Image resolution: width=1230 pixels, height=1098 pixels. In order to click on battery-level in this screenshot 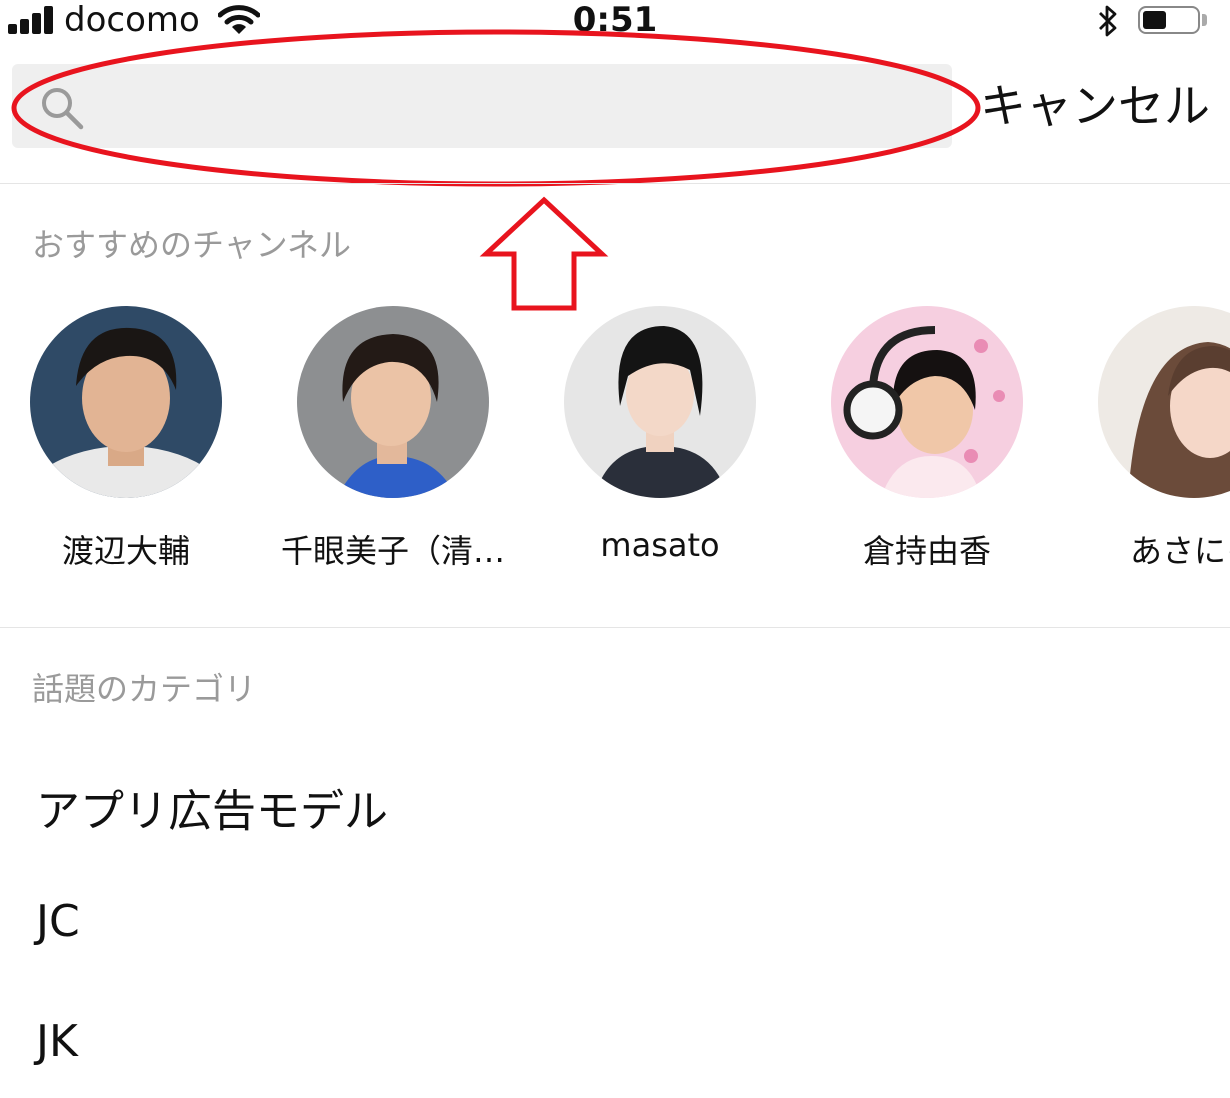, I will do `click(1154, 20)`.